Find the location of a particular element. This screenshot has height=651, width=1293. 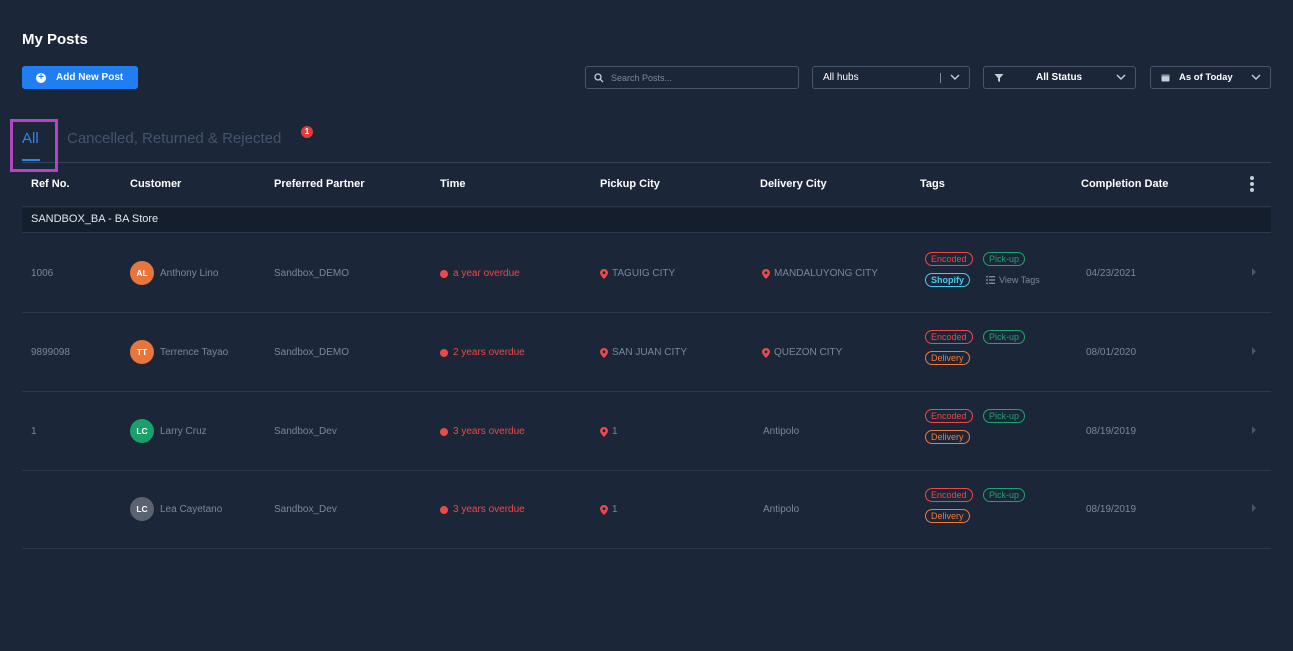

search-icon is located at coordinates (599, 77).